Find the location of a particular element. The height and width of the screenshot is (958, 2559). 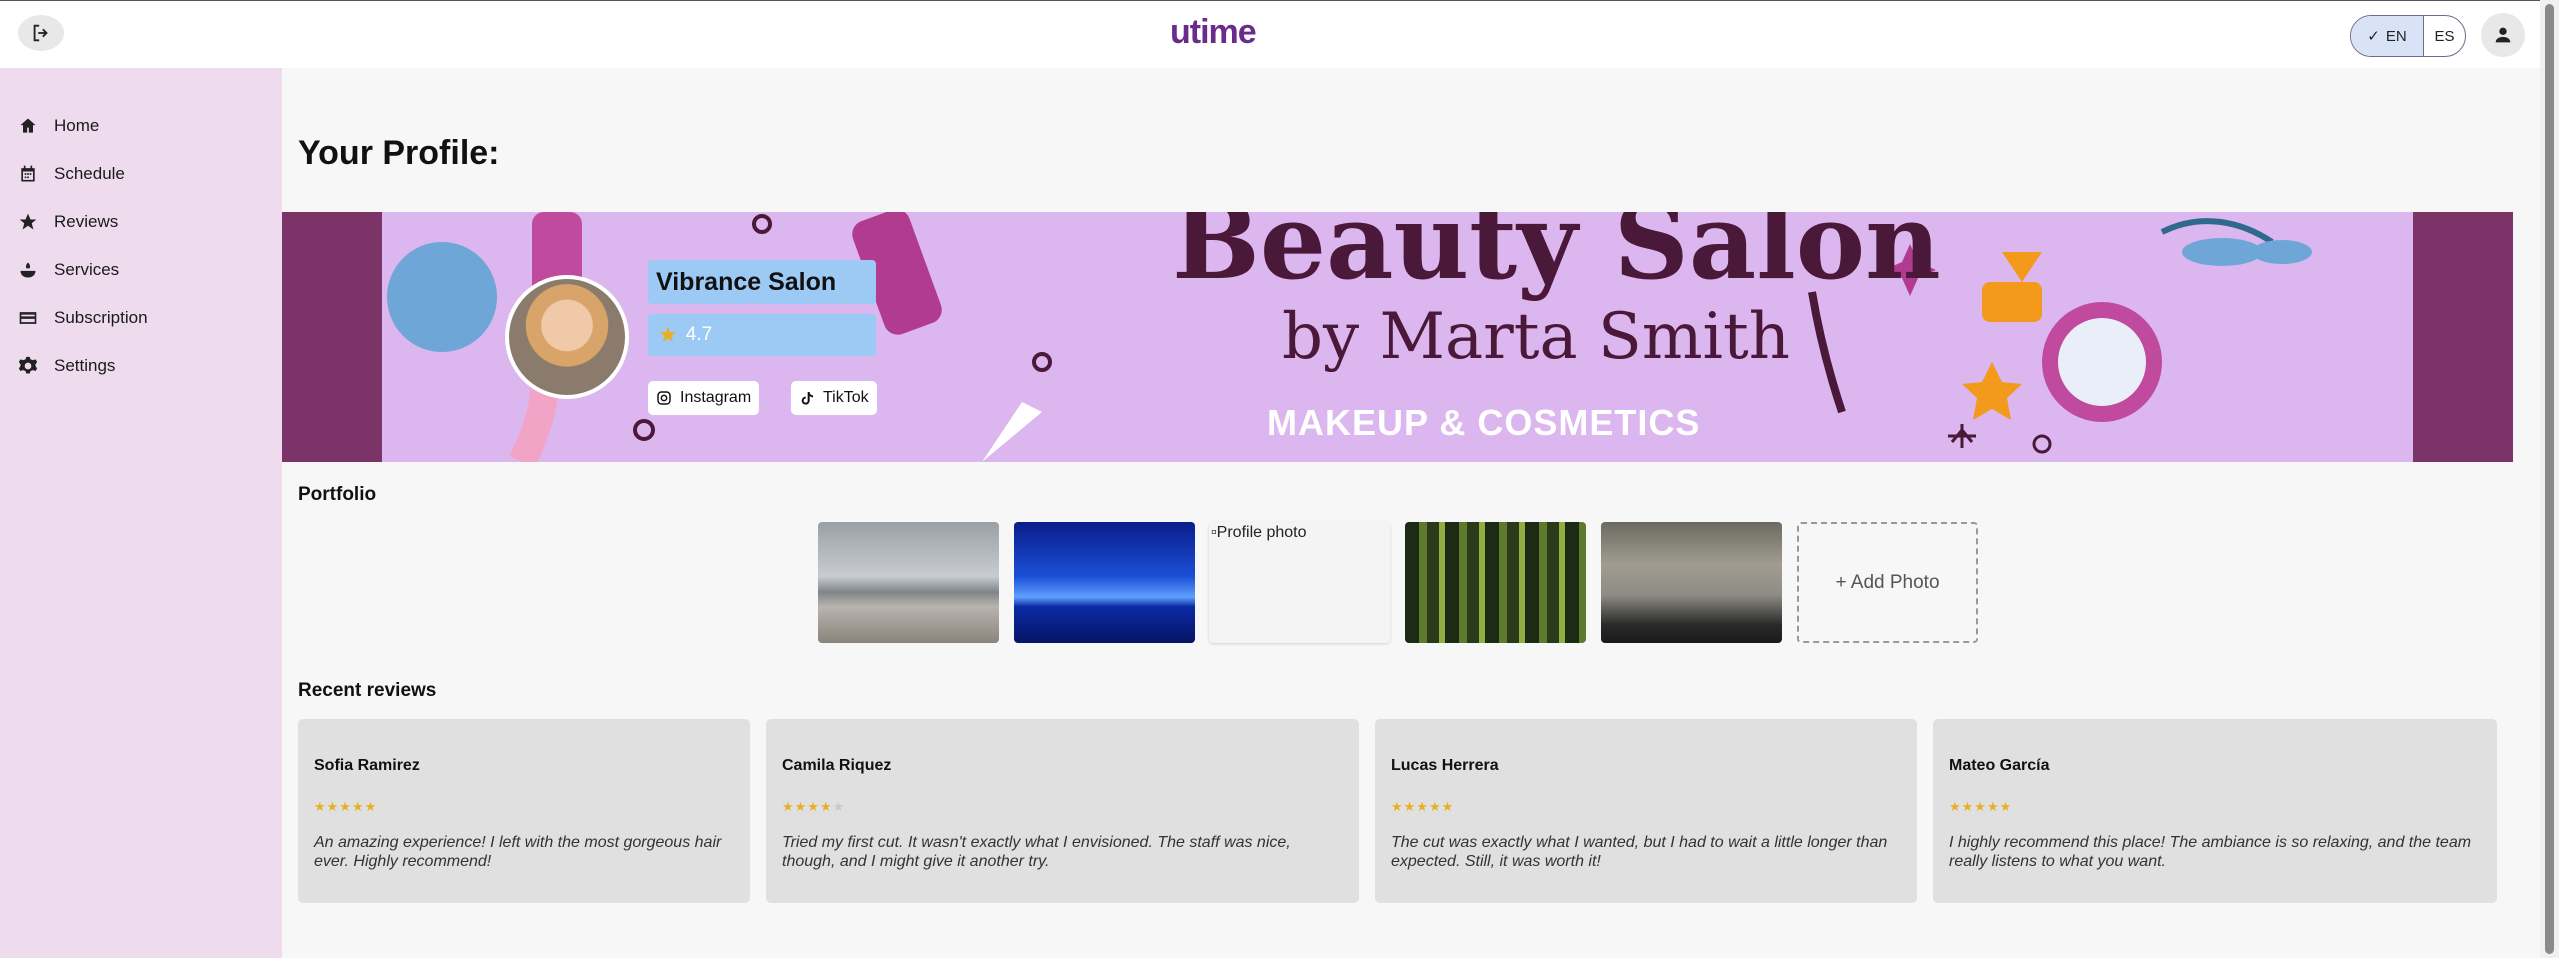

profile-avatar is located at coordinates (567, 337).